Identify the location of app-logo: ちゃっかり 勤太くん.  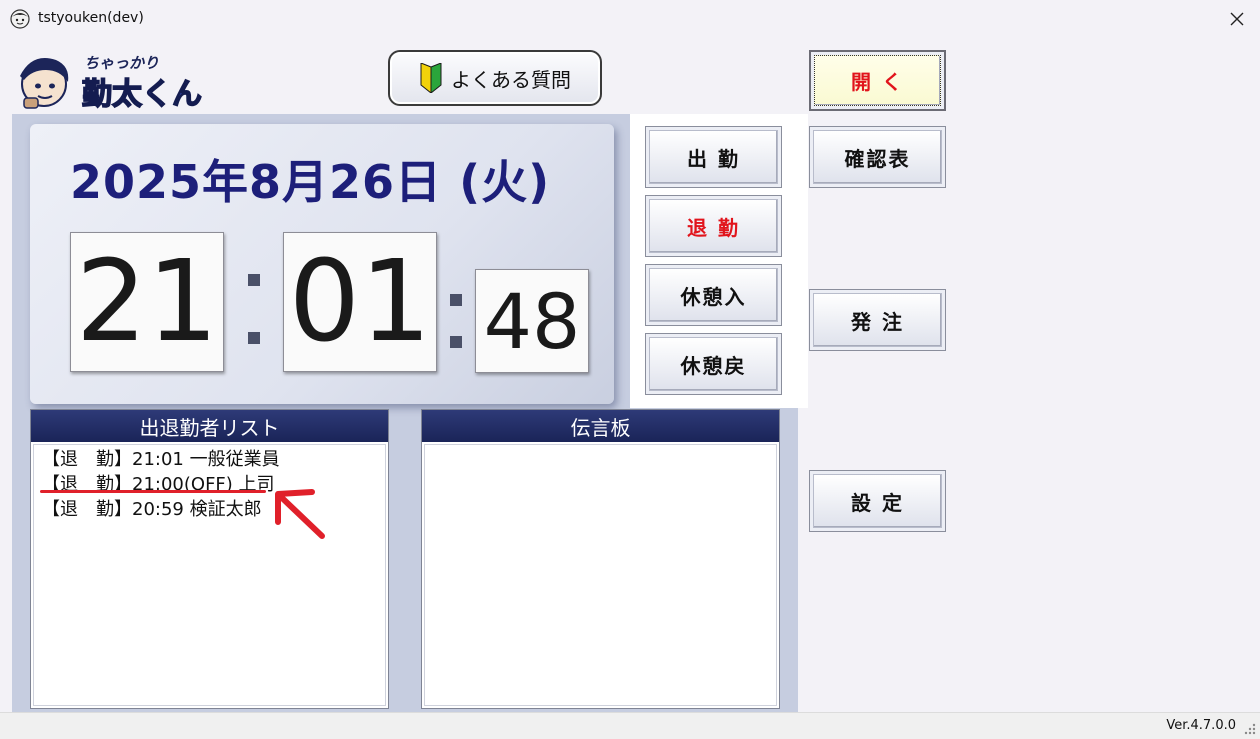
(111, 82).